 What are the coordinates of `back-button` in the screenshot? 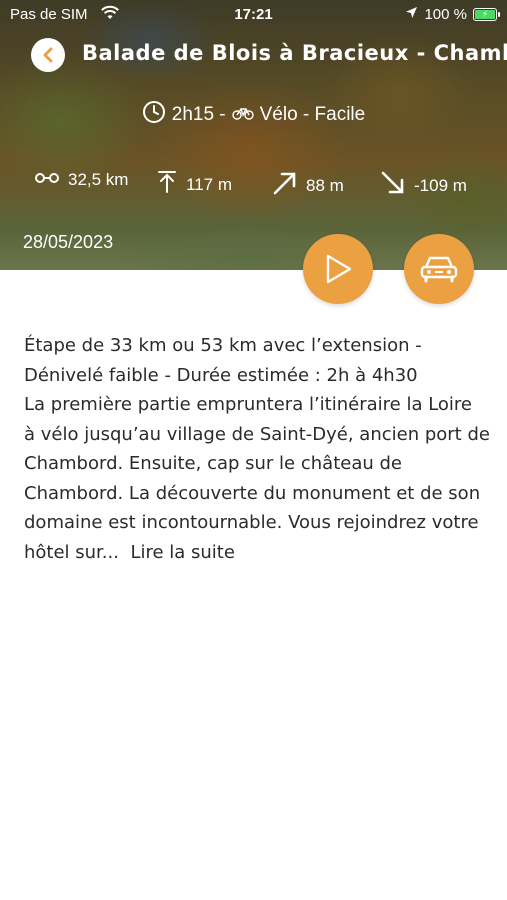 It's located at (48, 55).